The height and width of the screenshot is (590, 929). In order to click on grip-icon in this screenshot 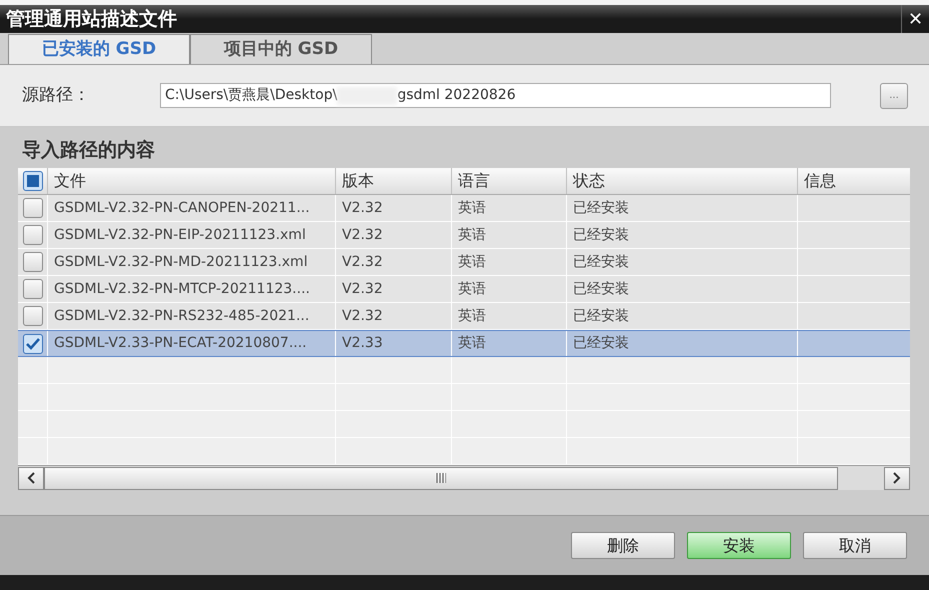, I will do `click(441, 478)`.